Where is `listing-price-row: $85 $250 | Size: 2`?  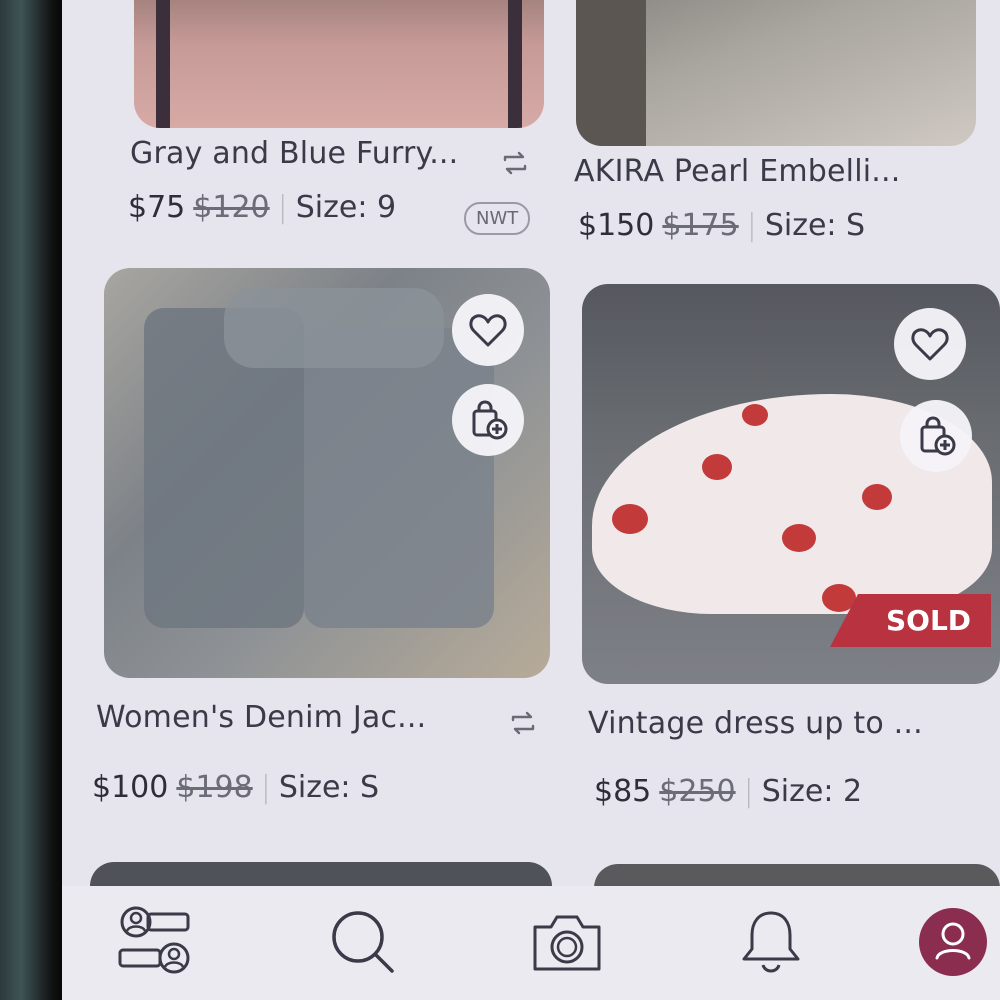 listing-price-row: $85 $250 | Size: 2 is located at coordinates (728, 791).